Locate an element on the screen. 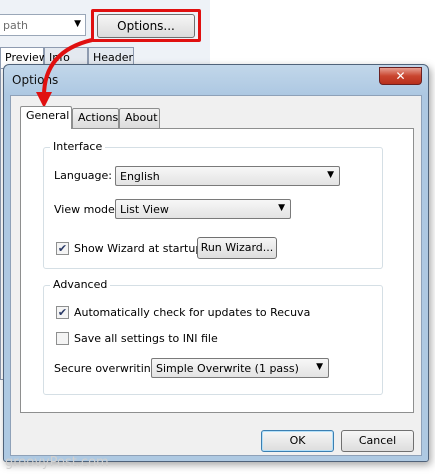  path-combo-text: path is located at coordinates (16, 25).